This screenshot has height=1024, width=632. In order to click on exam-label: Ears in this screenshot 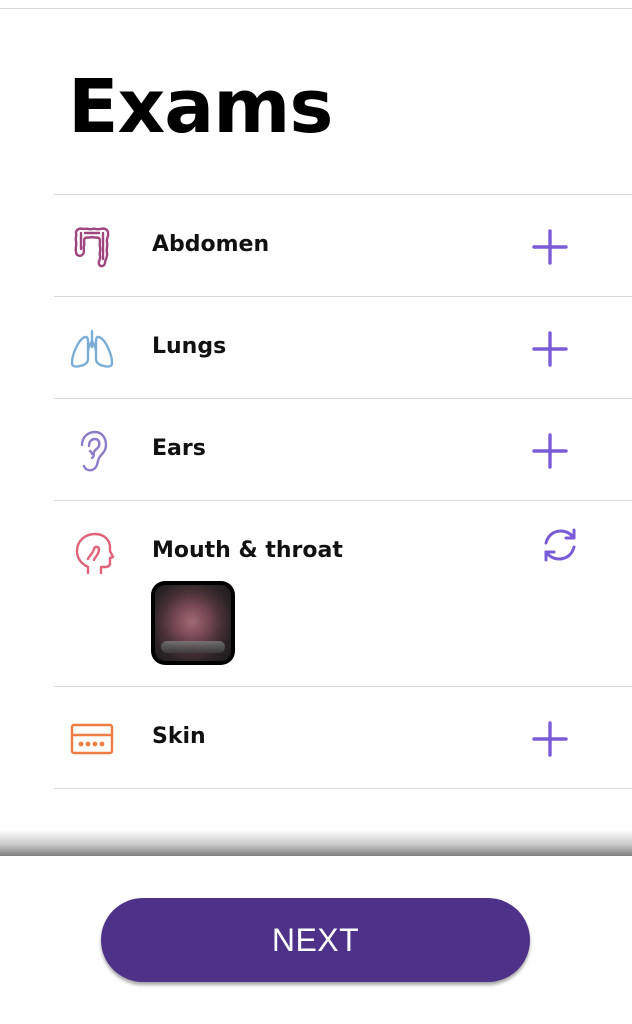, I will do `click(179, 448)`.